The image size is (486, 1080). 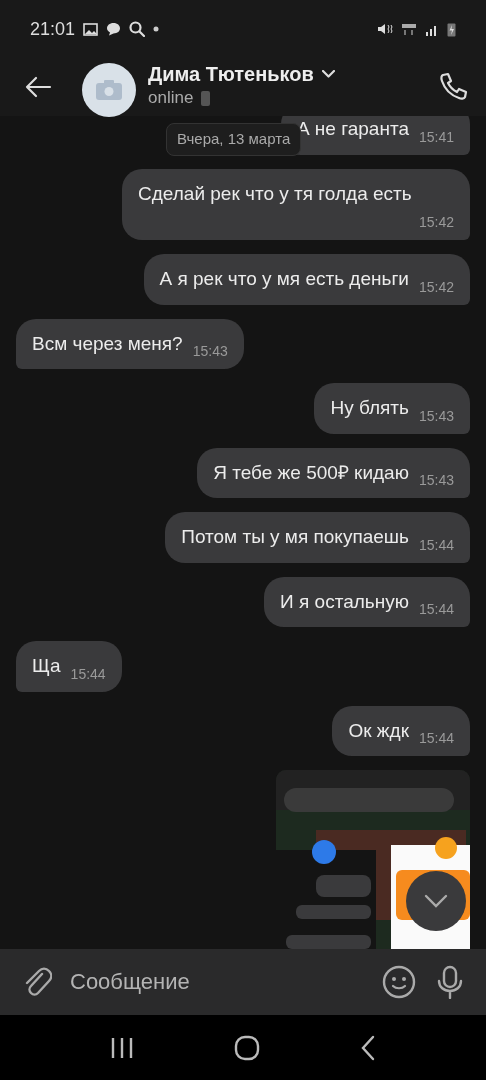 What do you see at coordinates (453, 87) in the screenshot?
I see `call-button` at bounding box center [453, 87].